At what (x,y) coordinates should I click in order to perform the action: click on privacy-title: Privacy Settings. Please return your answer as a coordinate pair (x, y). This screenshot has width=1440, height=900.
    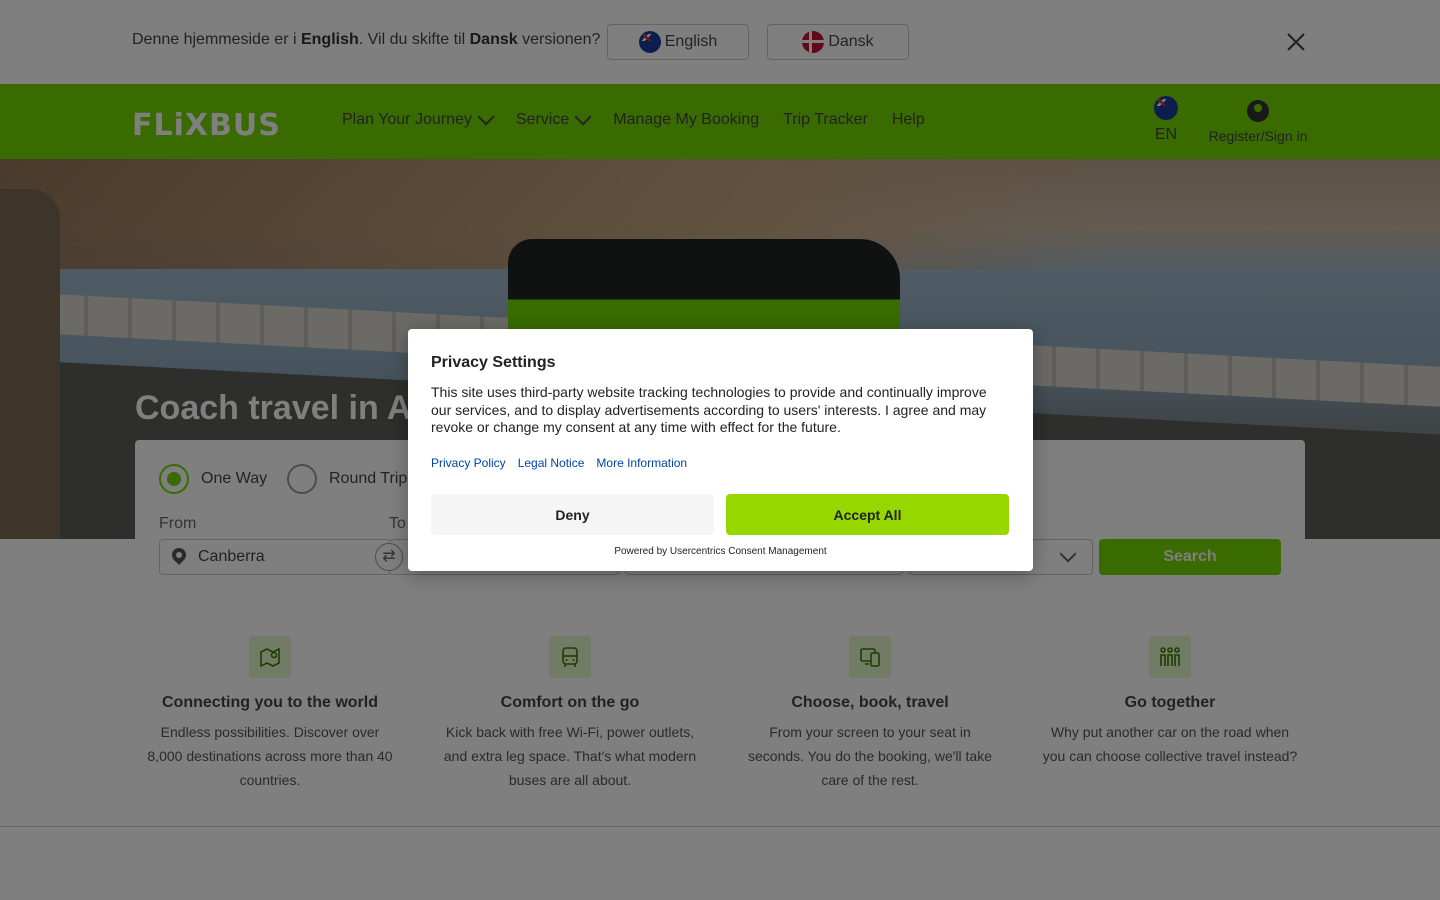
    Looking at the image, I should click on (493, 362).